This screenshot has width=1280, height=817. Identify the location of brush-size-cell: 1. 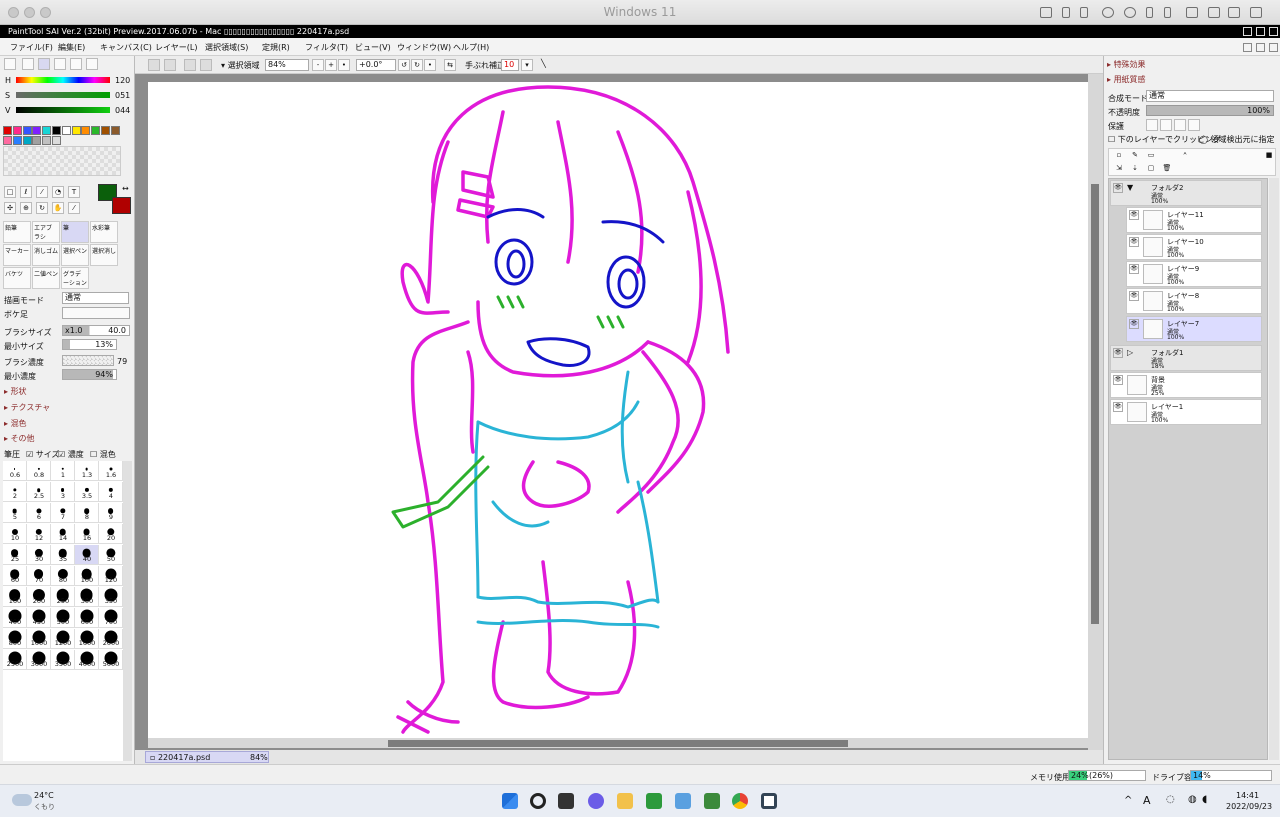
(63, 471).